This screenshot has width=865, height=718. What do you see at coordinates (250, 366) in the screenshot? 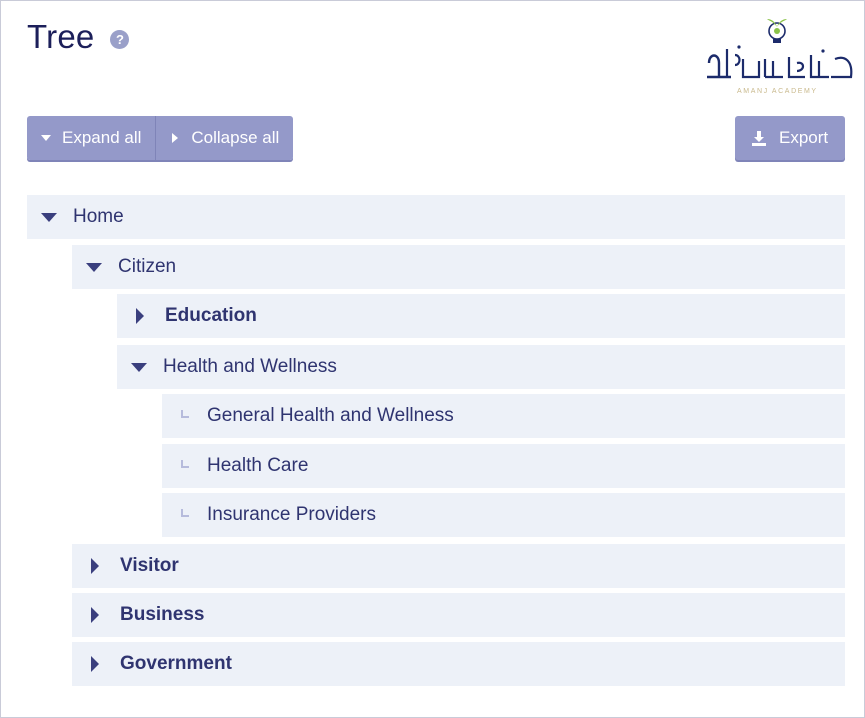
I see `tree-node-label: Health and Wellness` at bounding box center [250, 366].